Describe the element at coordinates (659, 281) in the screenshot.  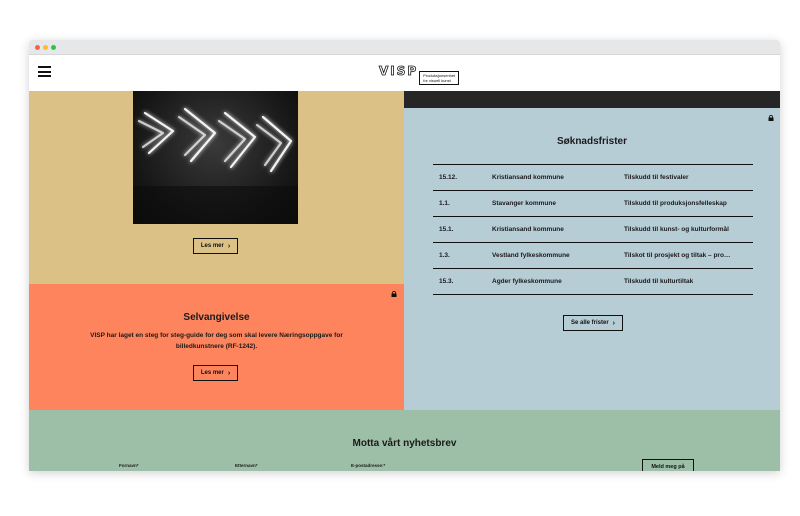
I see `deadline-grant: Tilskudd til kulturtiltak` at that location.